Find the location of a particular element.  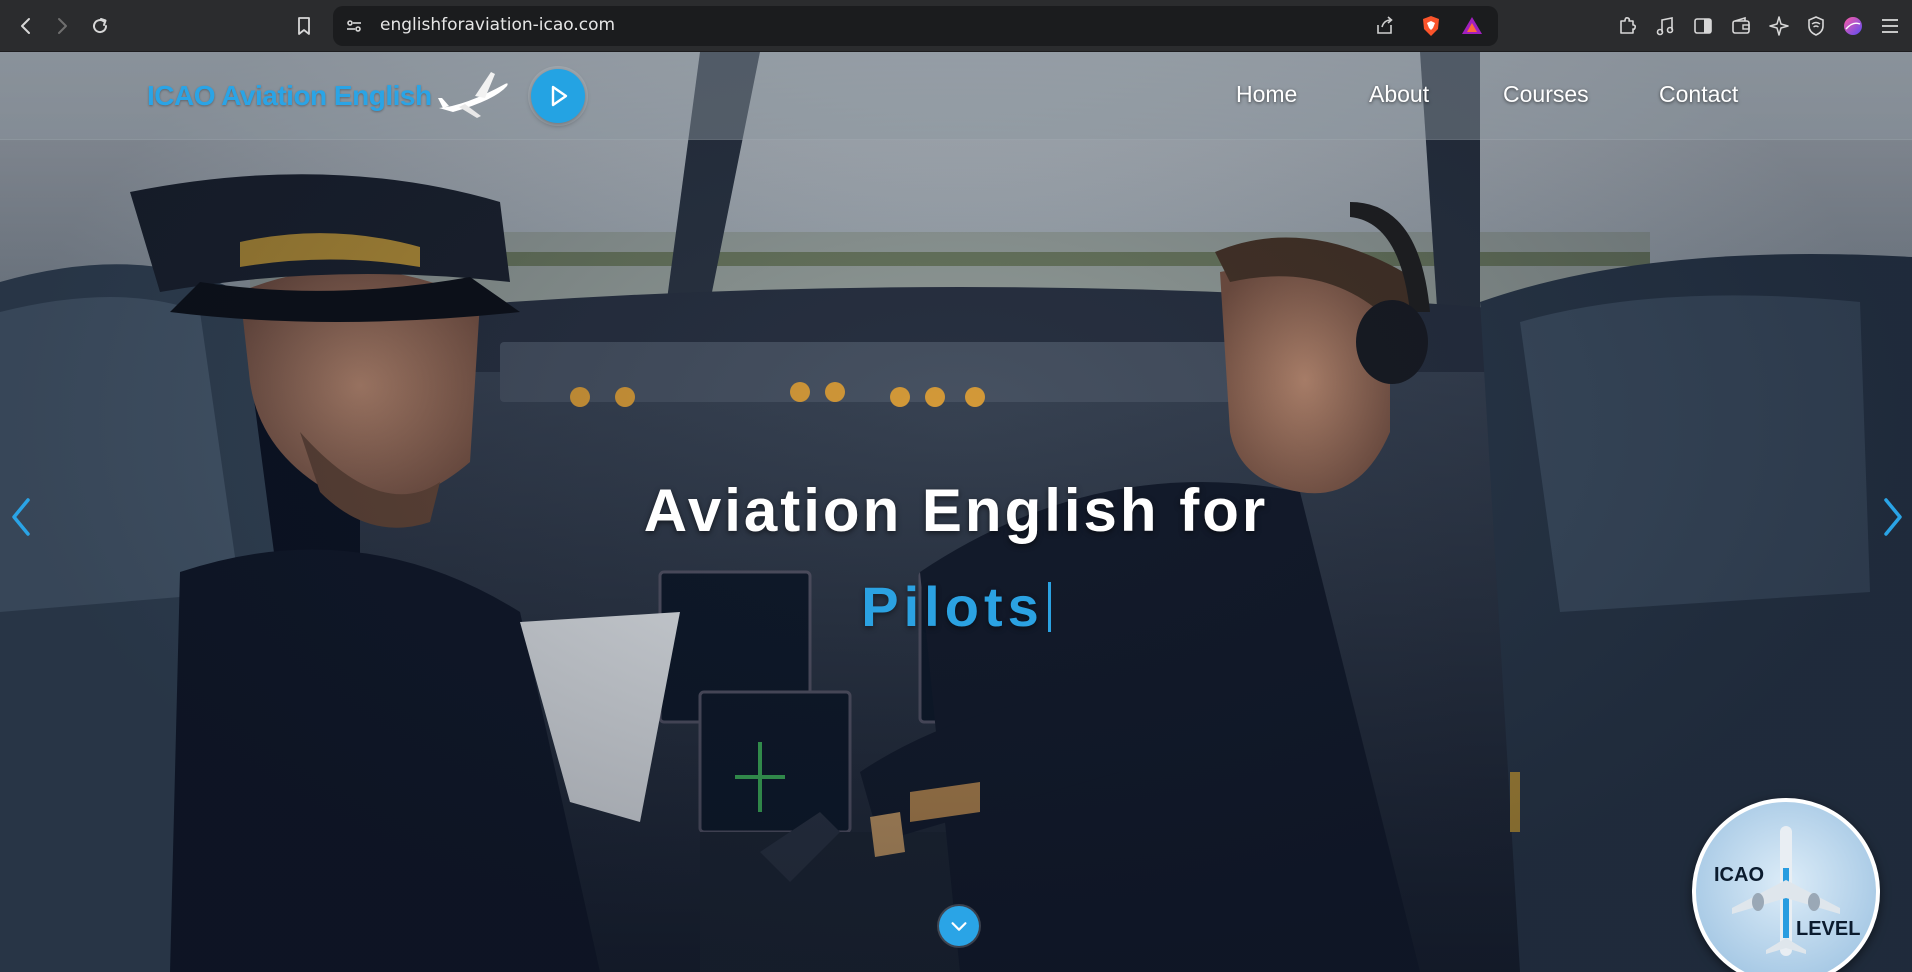

brave-shield-icon is located at coordinates (1431, 26).